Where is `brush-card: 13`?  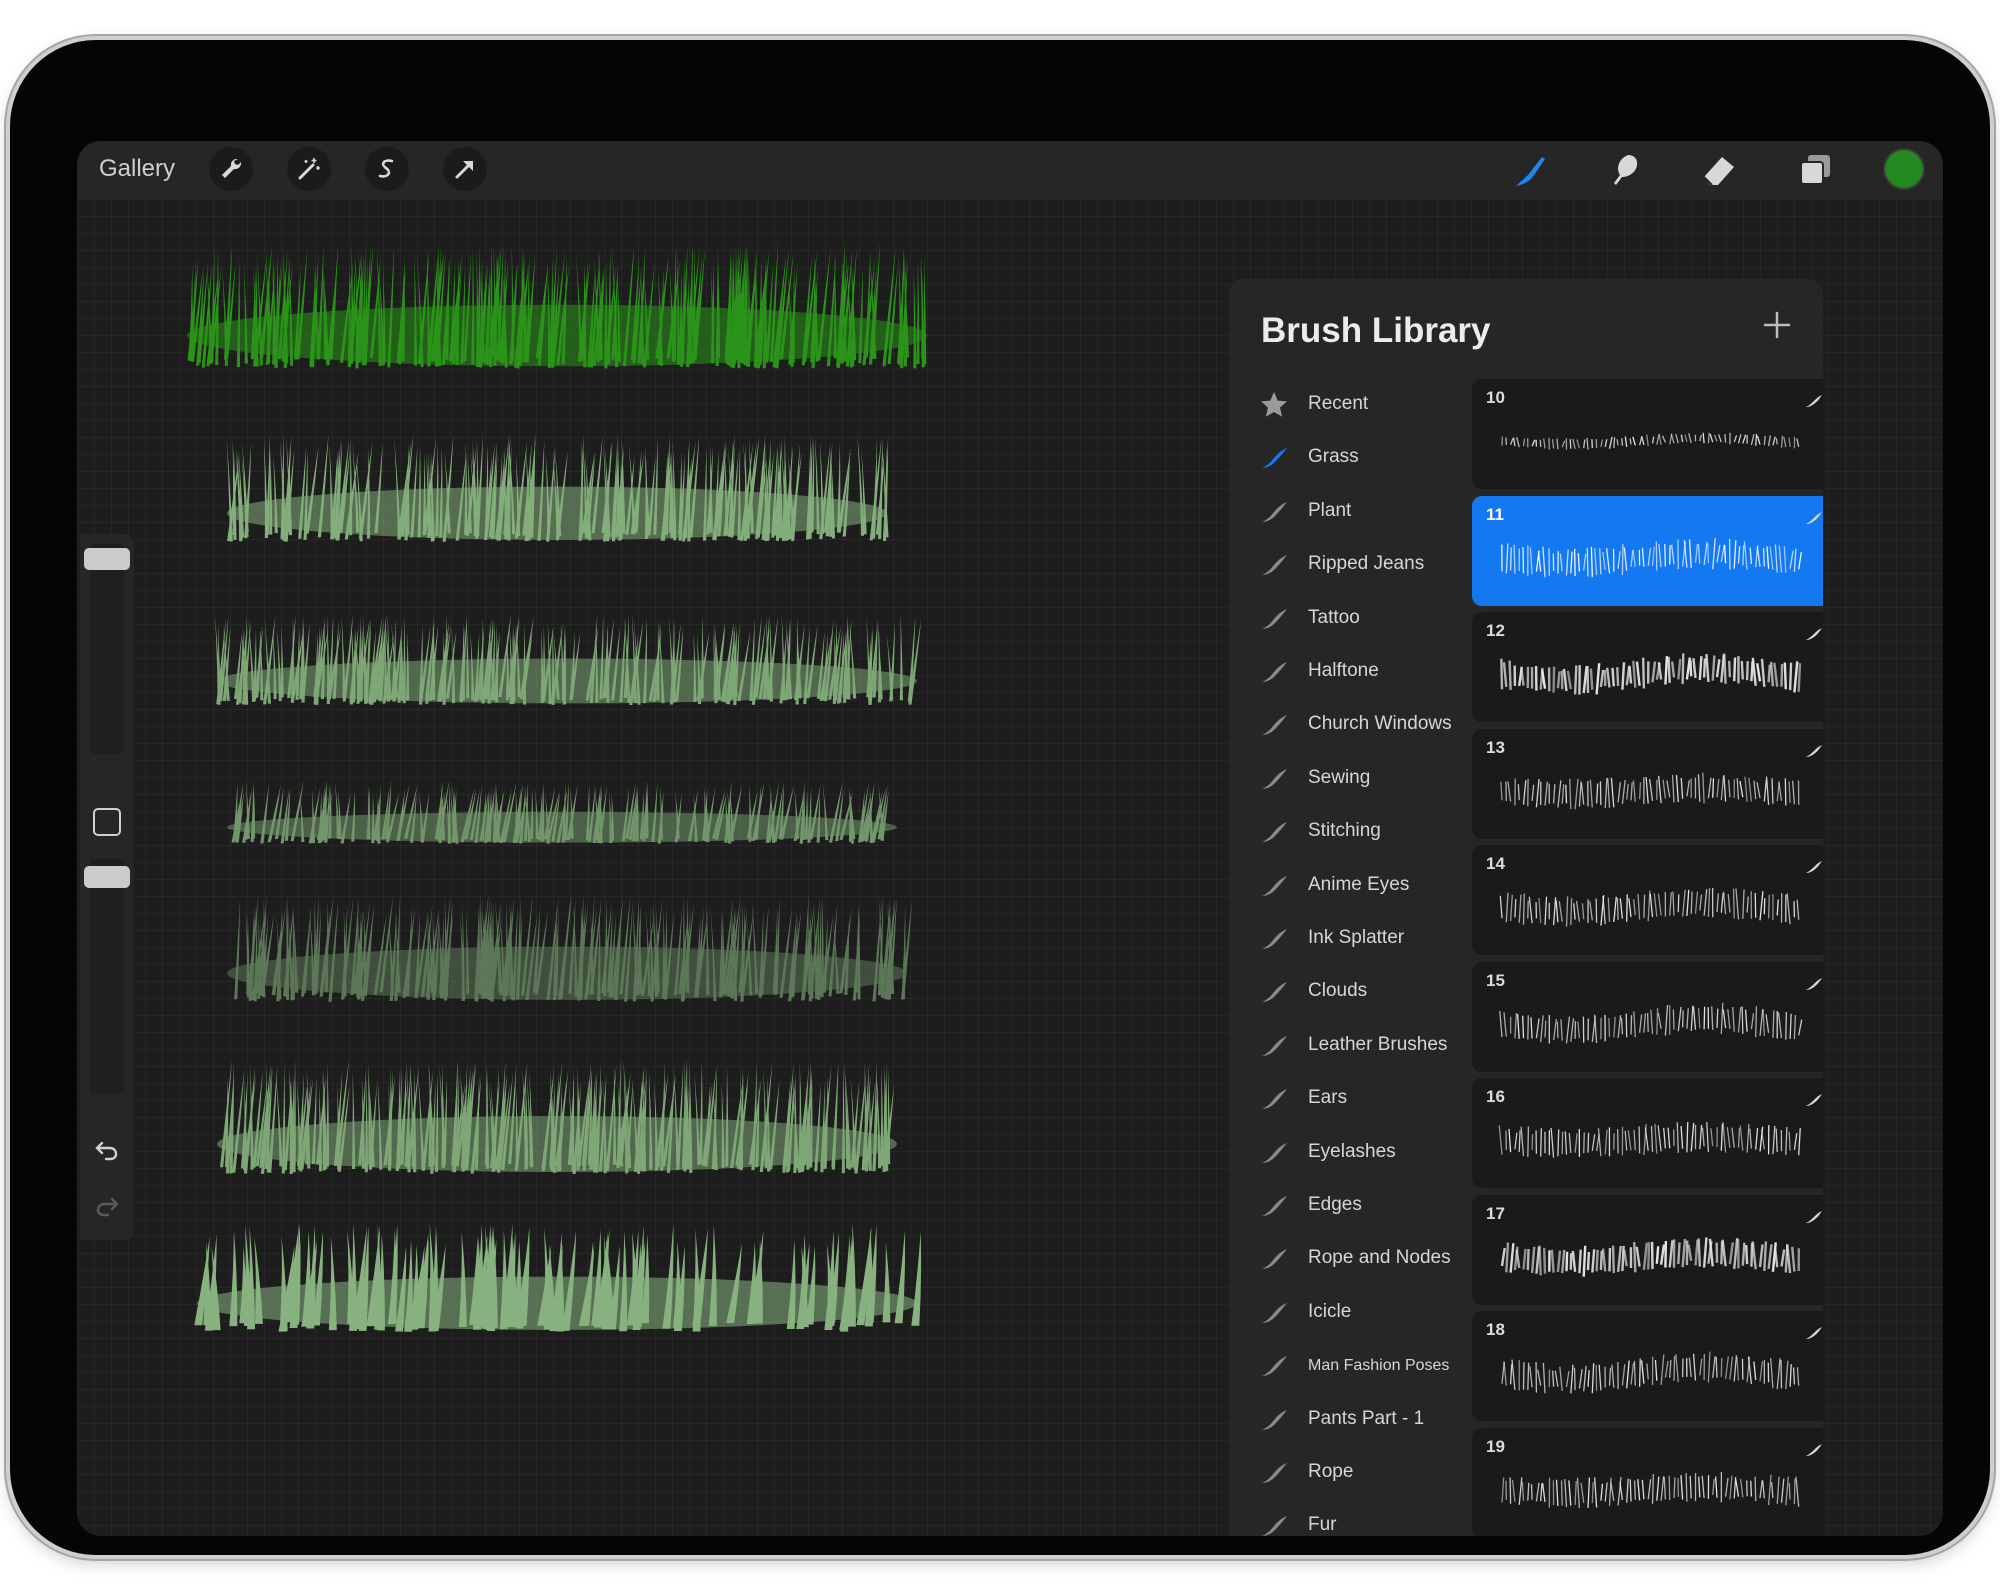
brush-card: 13 is located at coordinates (1647, 783).